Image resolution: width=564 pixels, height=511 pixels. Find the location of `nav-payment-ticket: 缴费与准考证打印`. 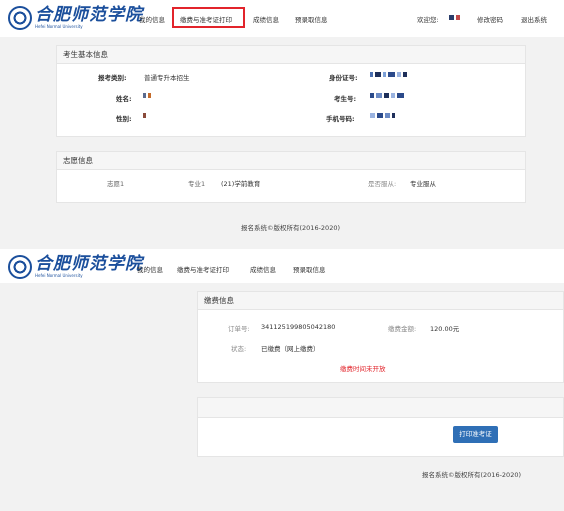

nav-payment-ticket: 缴费与准考证打印 is located at coordinates (203, 269).